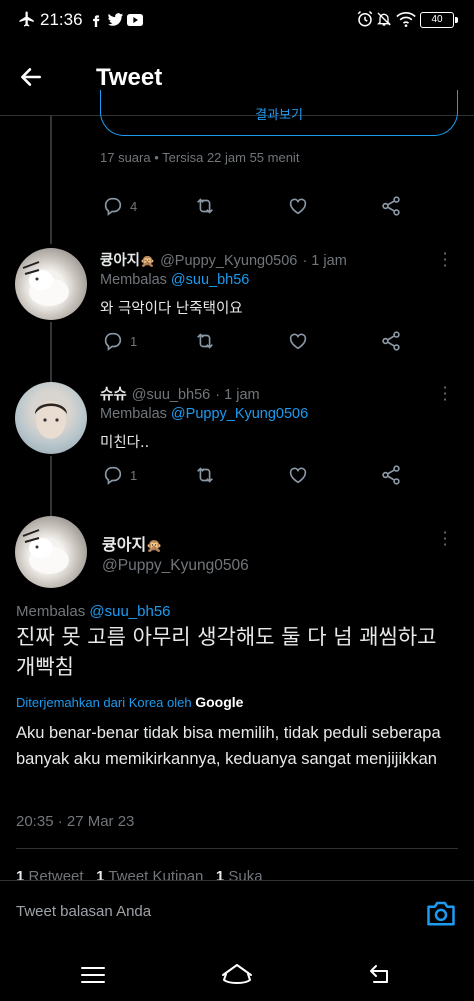  What do you see at coordinates (61, 19) in the screenshot?
I see `status-time: 21:36` at bounding box center [61, 19].